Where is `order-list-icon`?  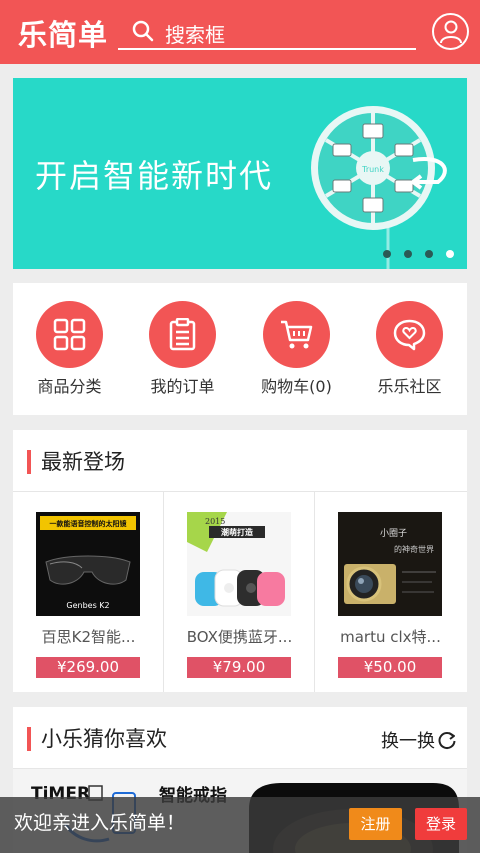 order-list-icon is located at coordinates (182, 334).